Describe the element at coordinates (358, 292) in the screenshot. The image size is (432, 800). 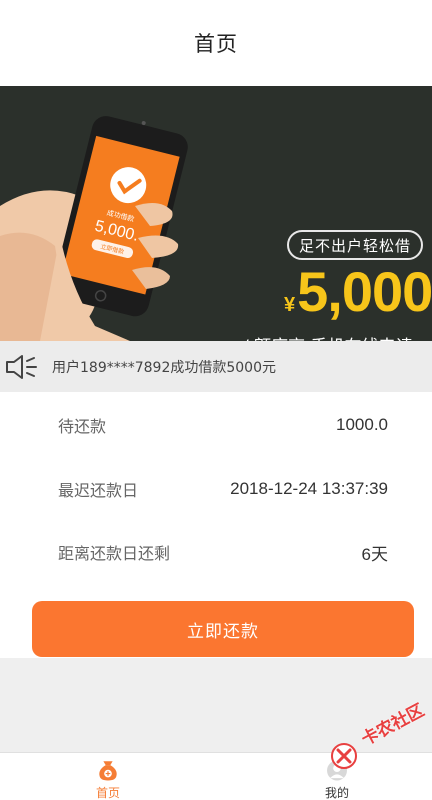
I see `promo-amount: ¥ 5,000` at that location.